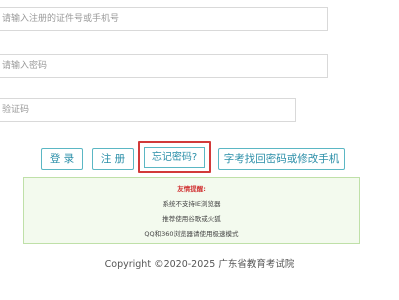  I want to click on captcha-text-input, so click(148, 110).